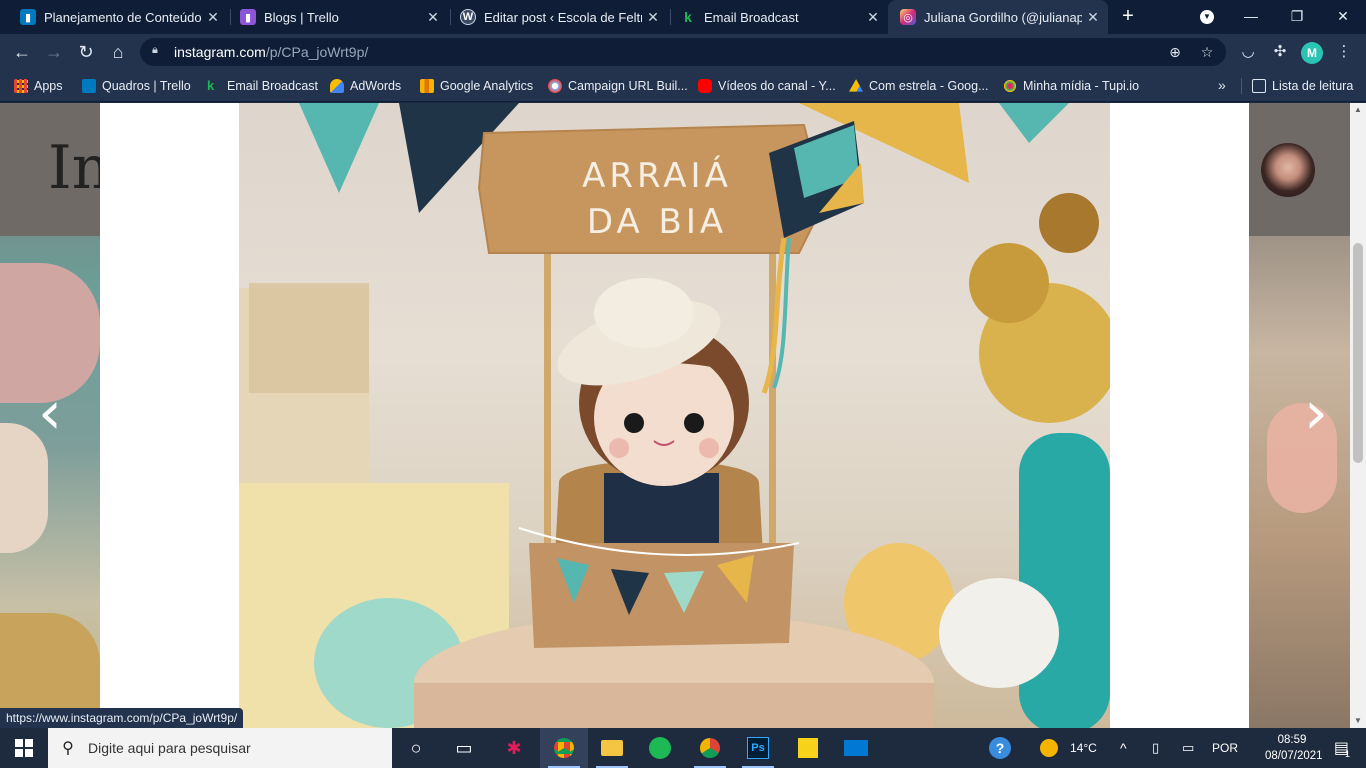 Image resolution: width=1366 pixels, height=768 pixels. Describe the element at coordinates (660, 748) in the screenshot. I see `spotify-icon` at that location.